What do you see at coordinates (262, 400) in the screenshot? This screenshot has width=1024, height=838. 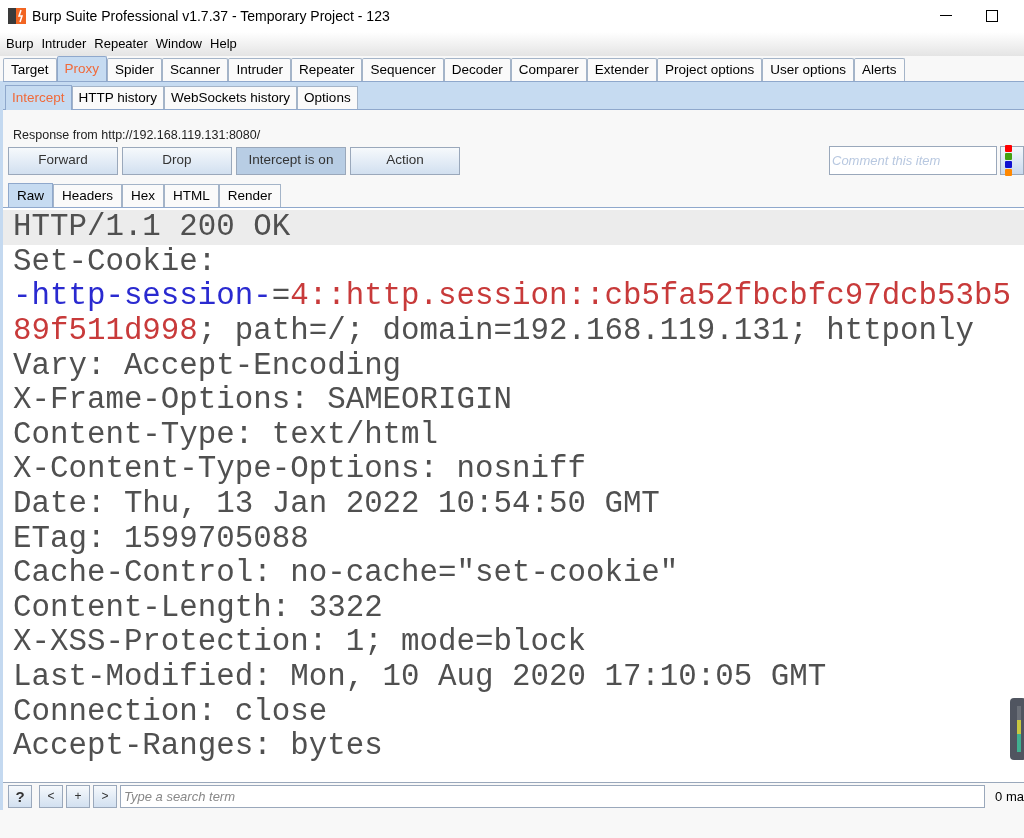 I see `code-line: X-Frame-Options: SAMEORIGIN` at bounding box center [262, 400].